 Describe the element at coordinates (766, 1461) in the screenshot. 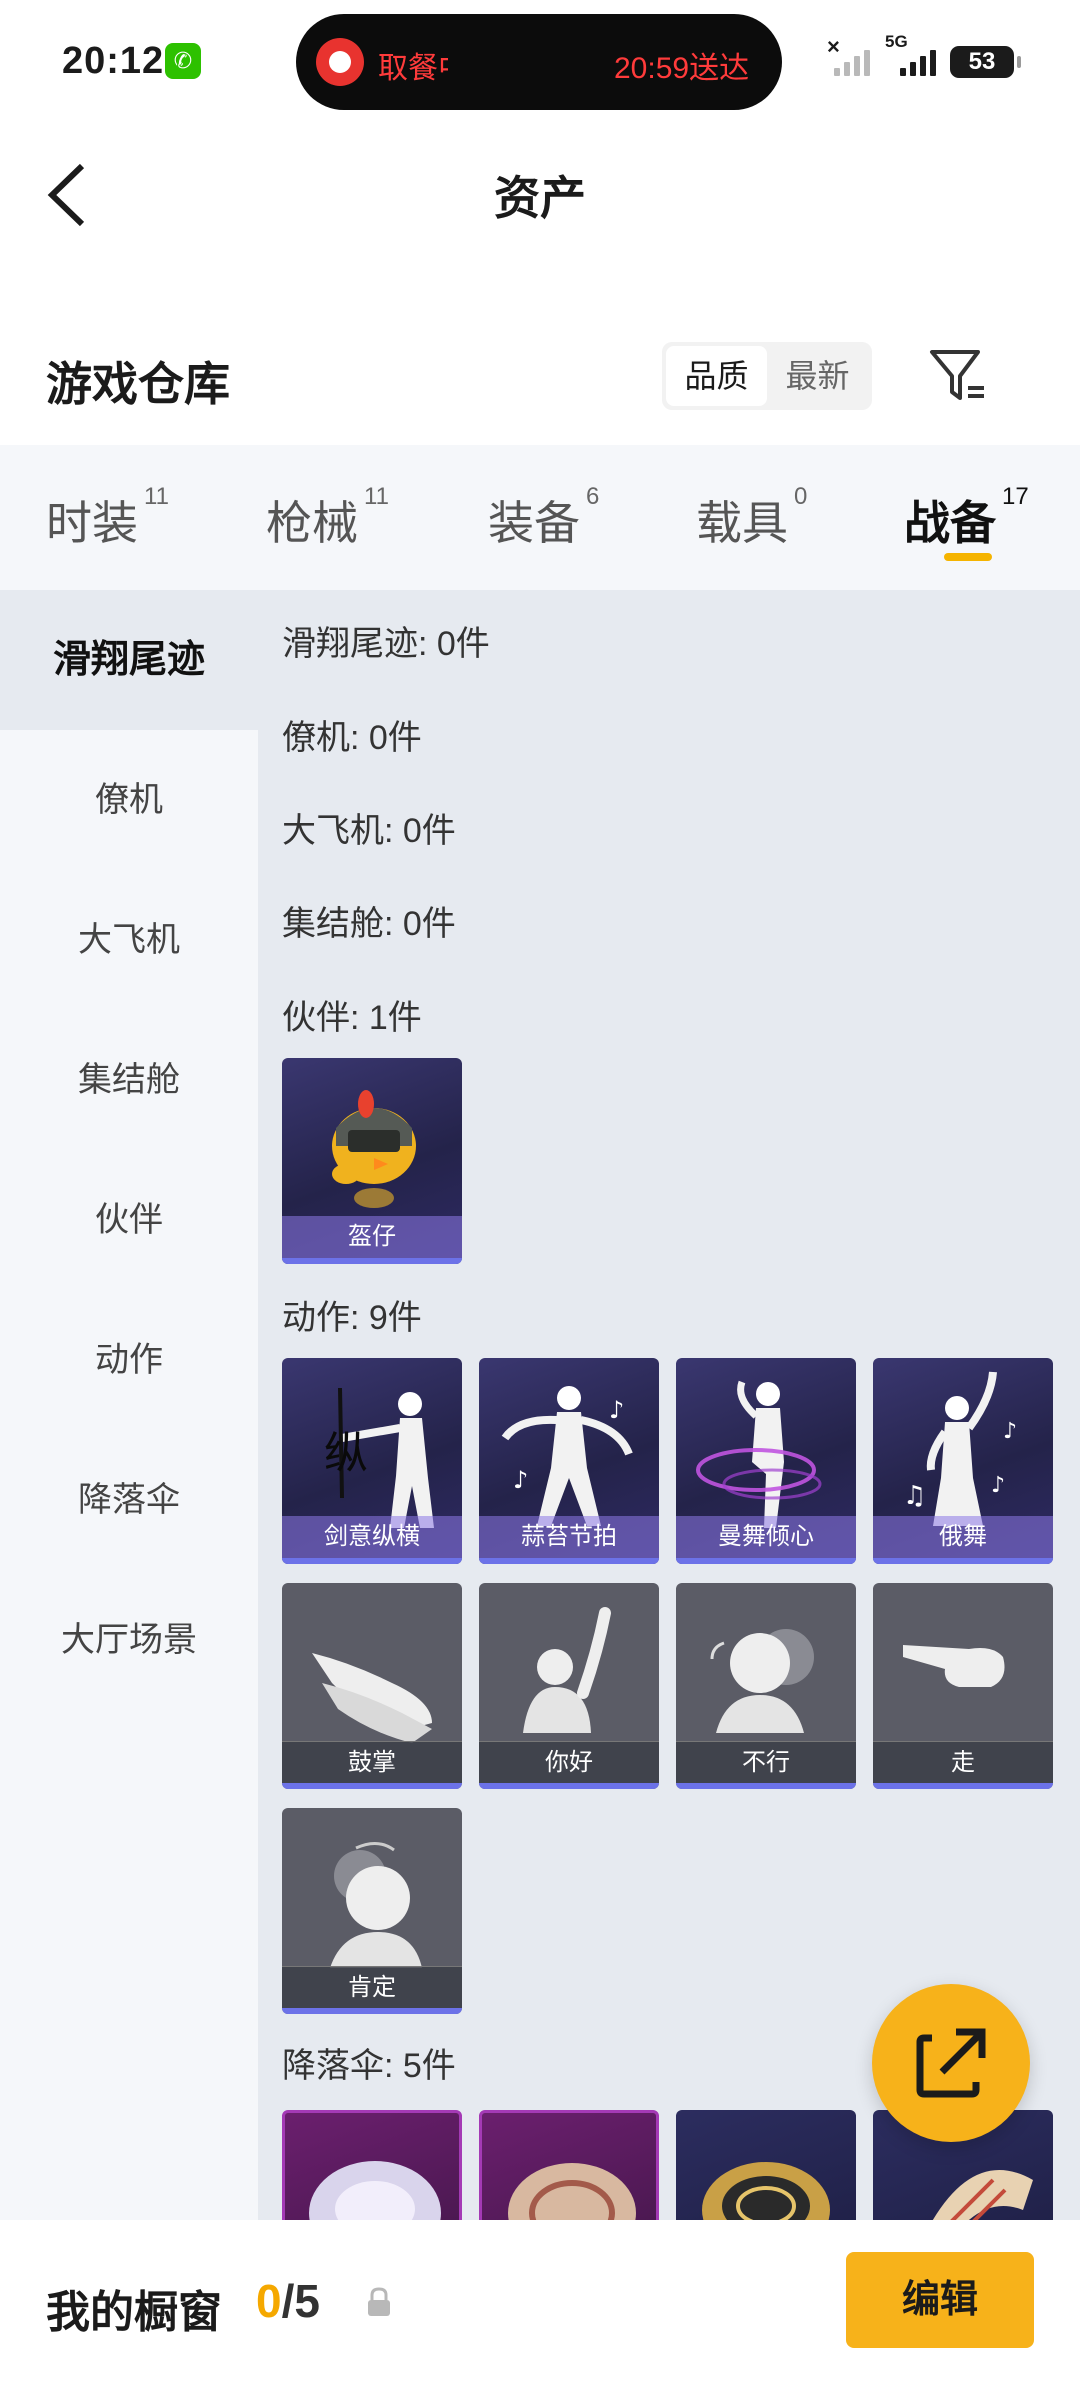

I see `item-card: 曼舞倾心` at that location.